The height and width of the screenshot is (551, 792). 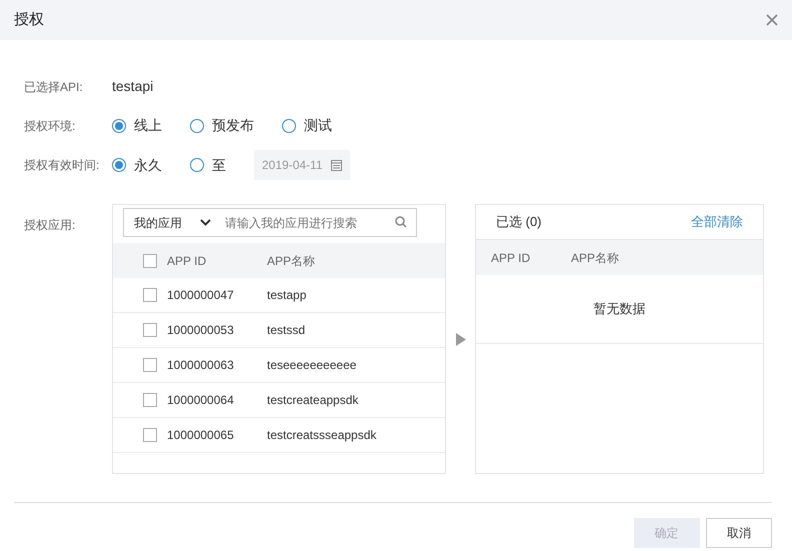 I want to click on field-label: 已选择API:, so click(x=54, y=87).